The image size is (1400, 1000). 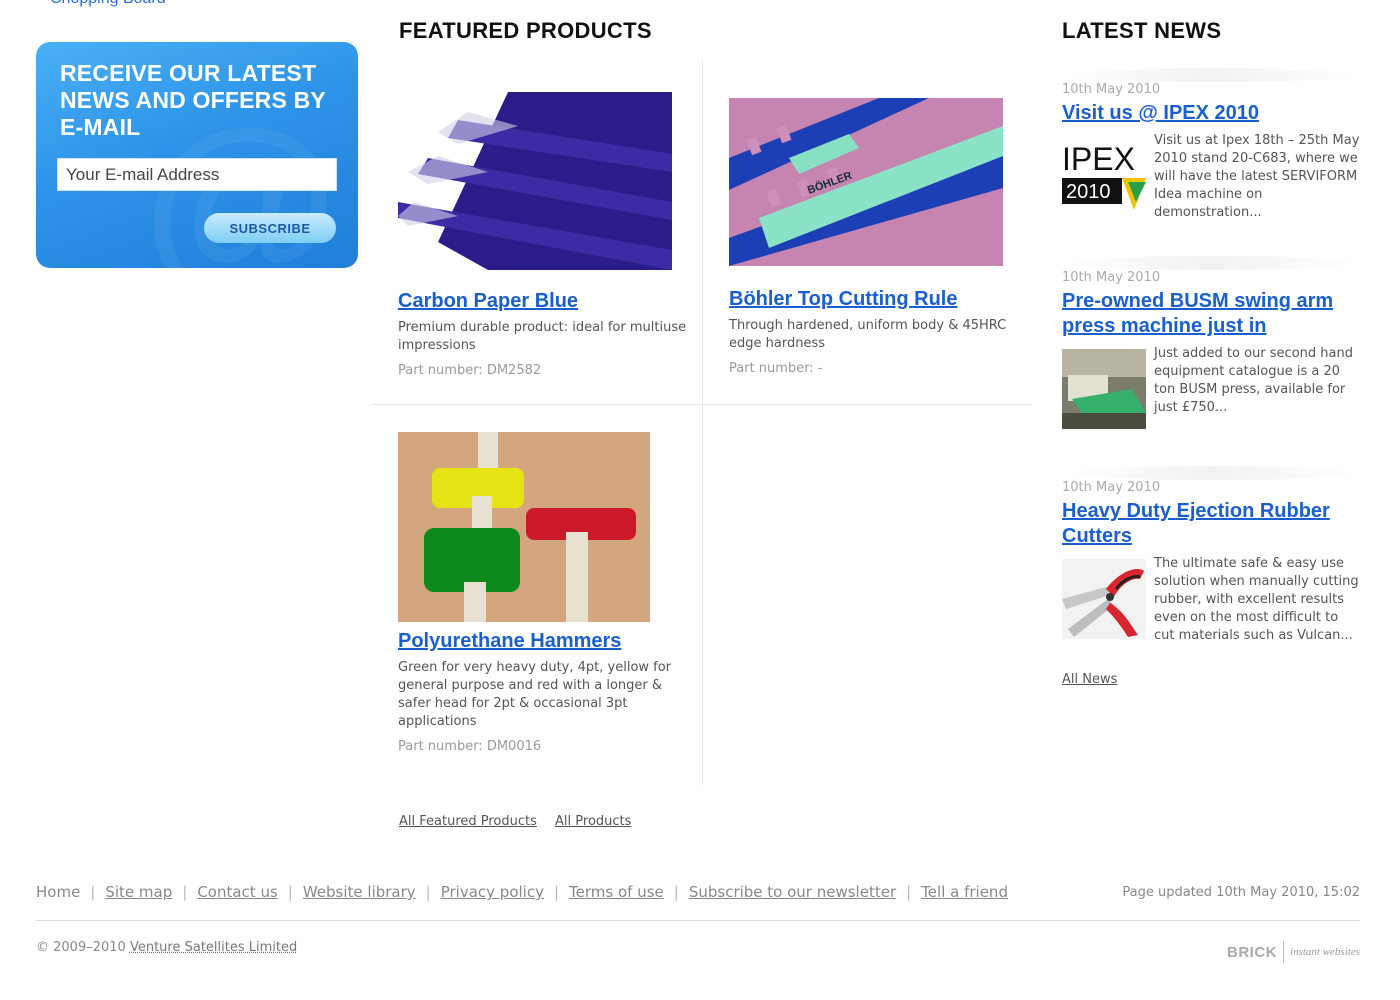 What do you see at coordinates (874, 299) in the screenshot?
I see `product-title-link: Böhler Top Cutting Rule` at bounding box center [874, 299].